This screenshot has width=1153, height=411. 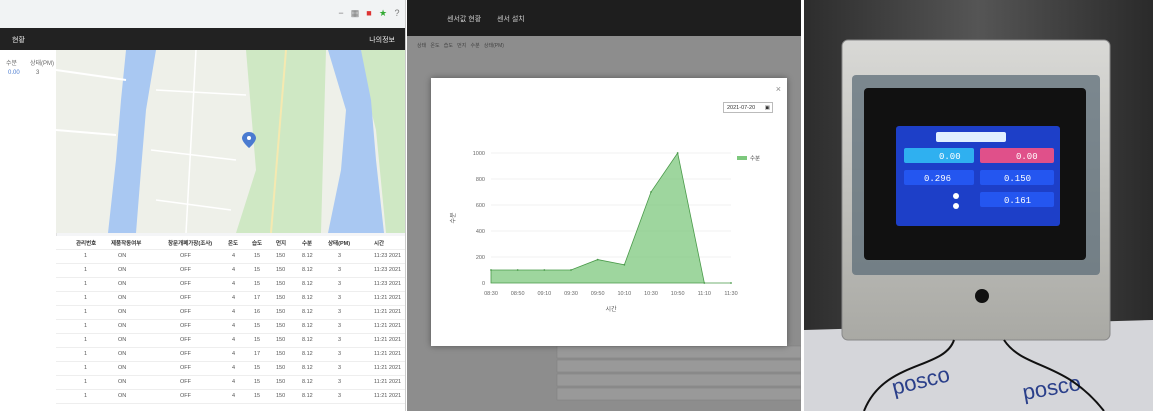 What do you see at coordinates (341, 13) in the screenshot?
I see `minus-icon: −` at bounding box center [341, 13].